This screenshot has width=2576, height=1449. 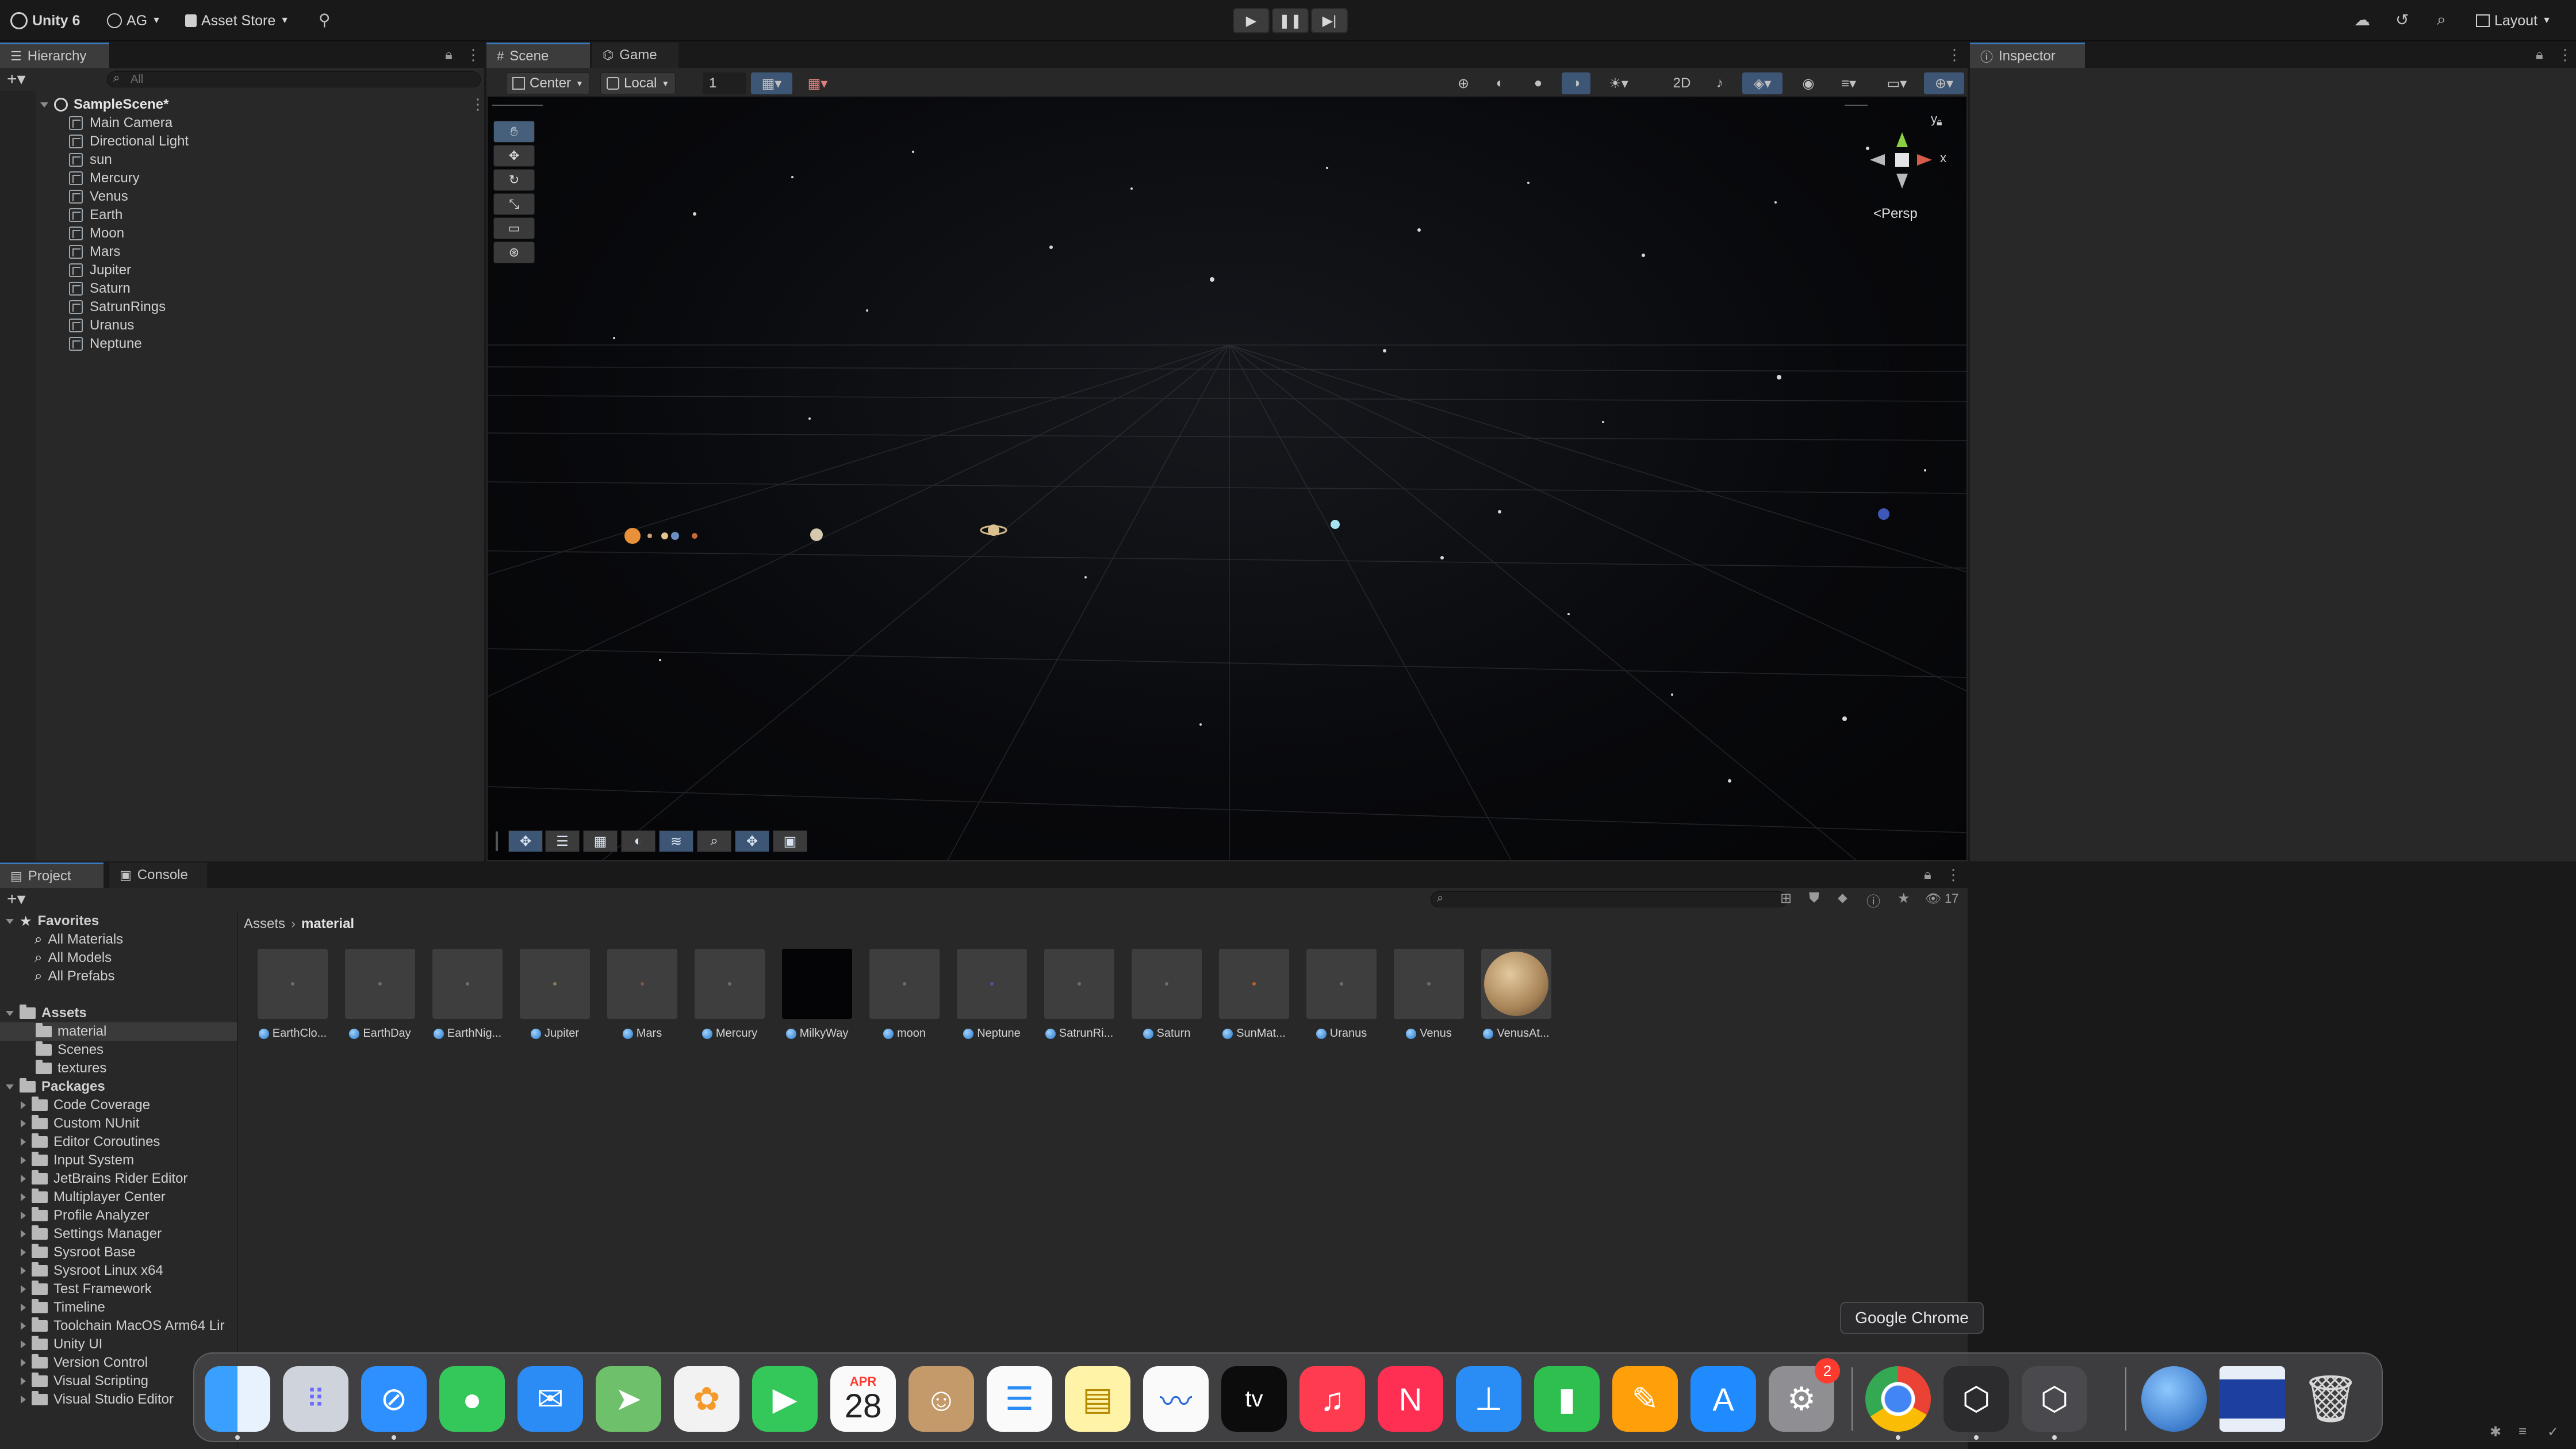 I want to click on numbers-icon: ▮, so click(x=1567, y=1399).